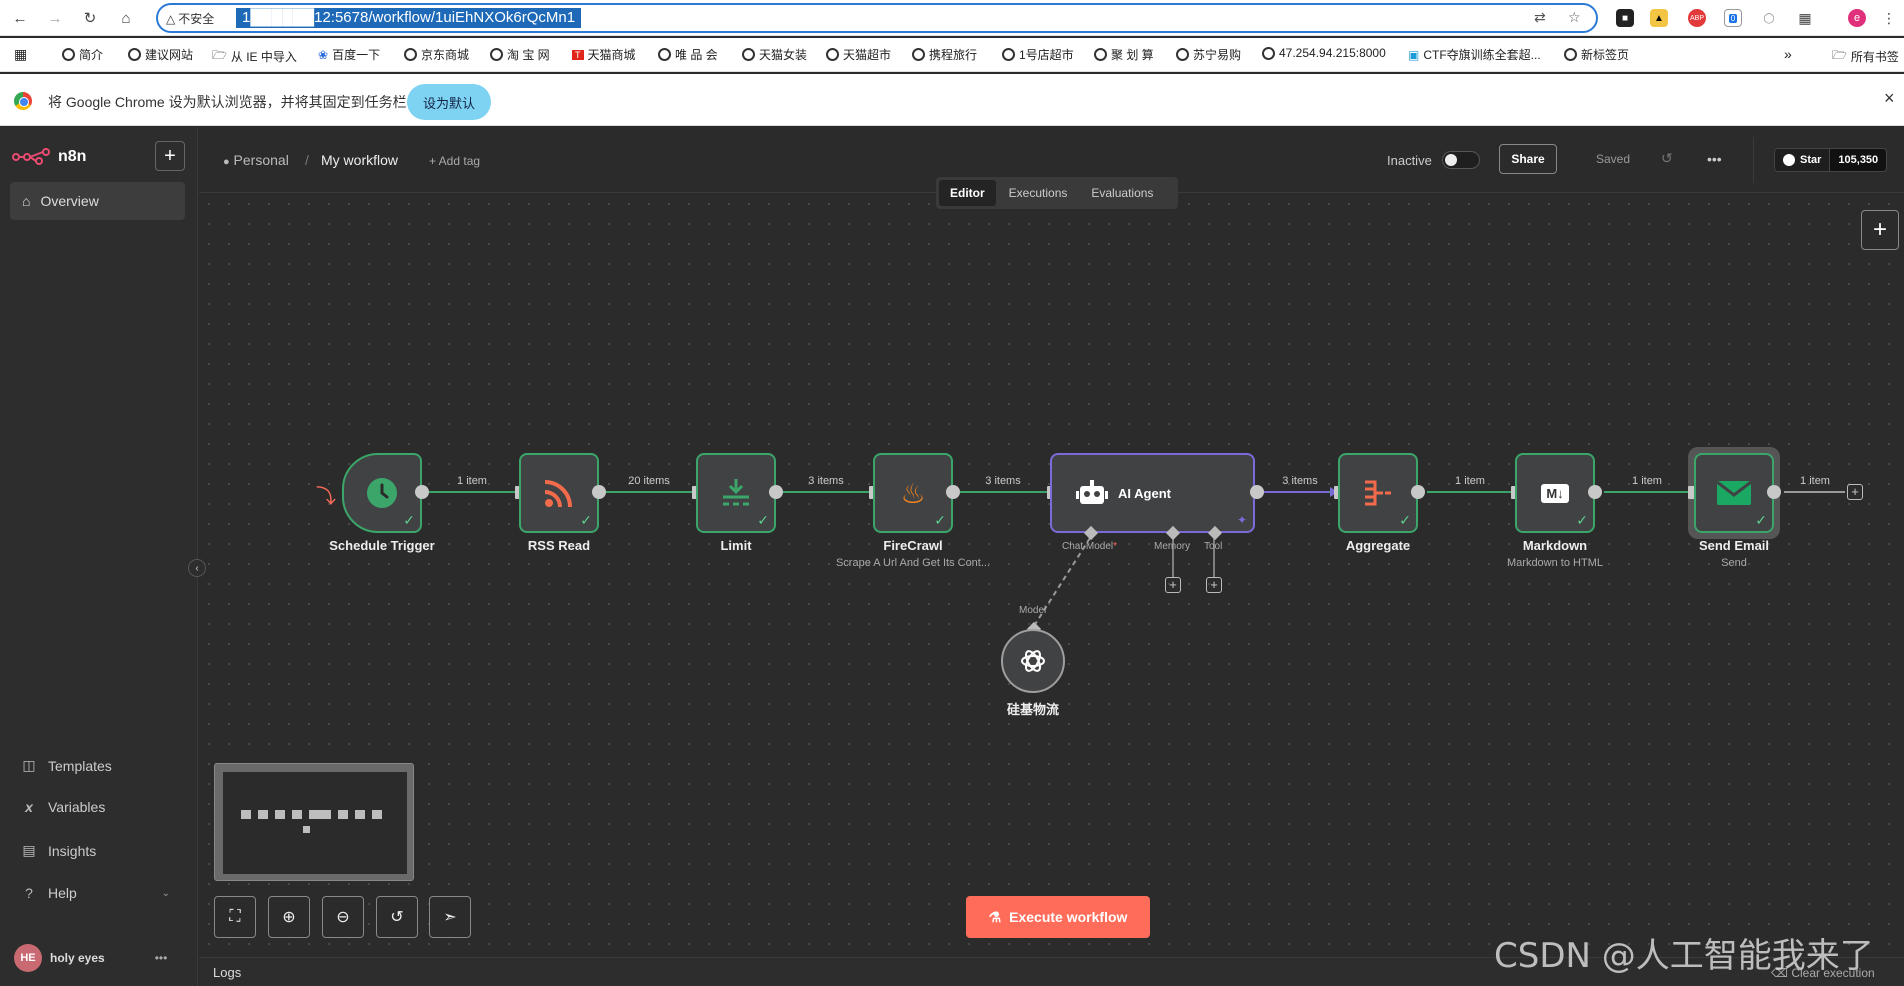 This screenshot has height=986, width=1904. What do you see at coordinates (62, 807) in the screenshot?
I see `sidebar-item-variables: x Variables` at bounding box center [62, 807].